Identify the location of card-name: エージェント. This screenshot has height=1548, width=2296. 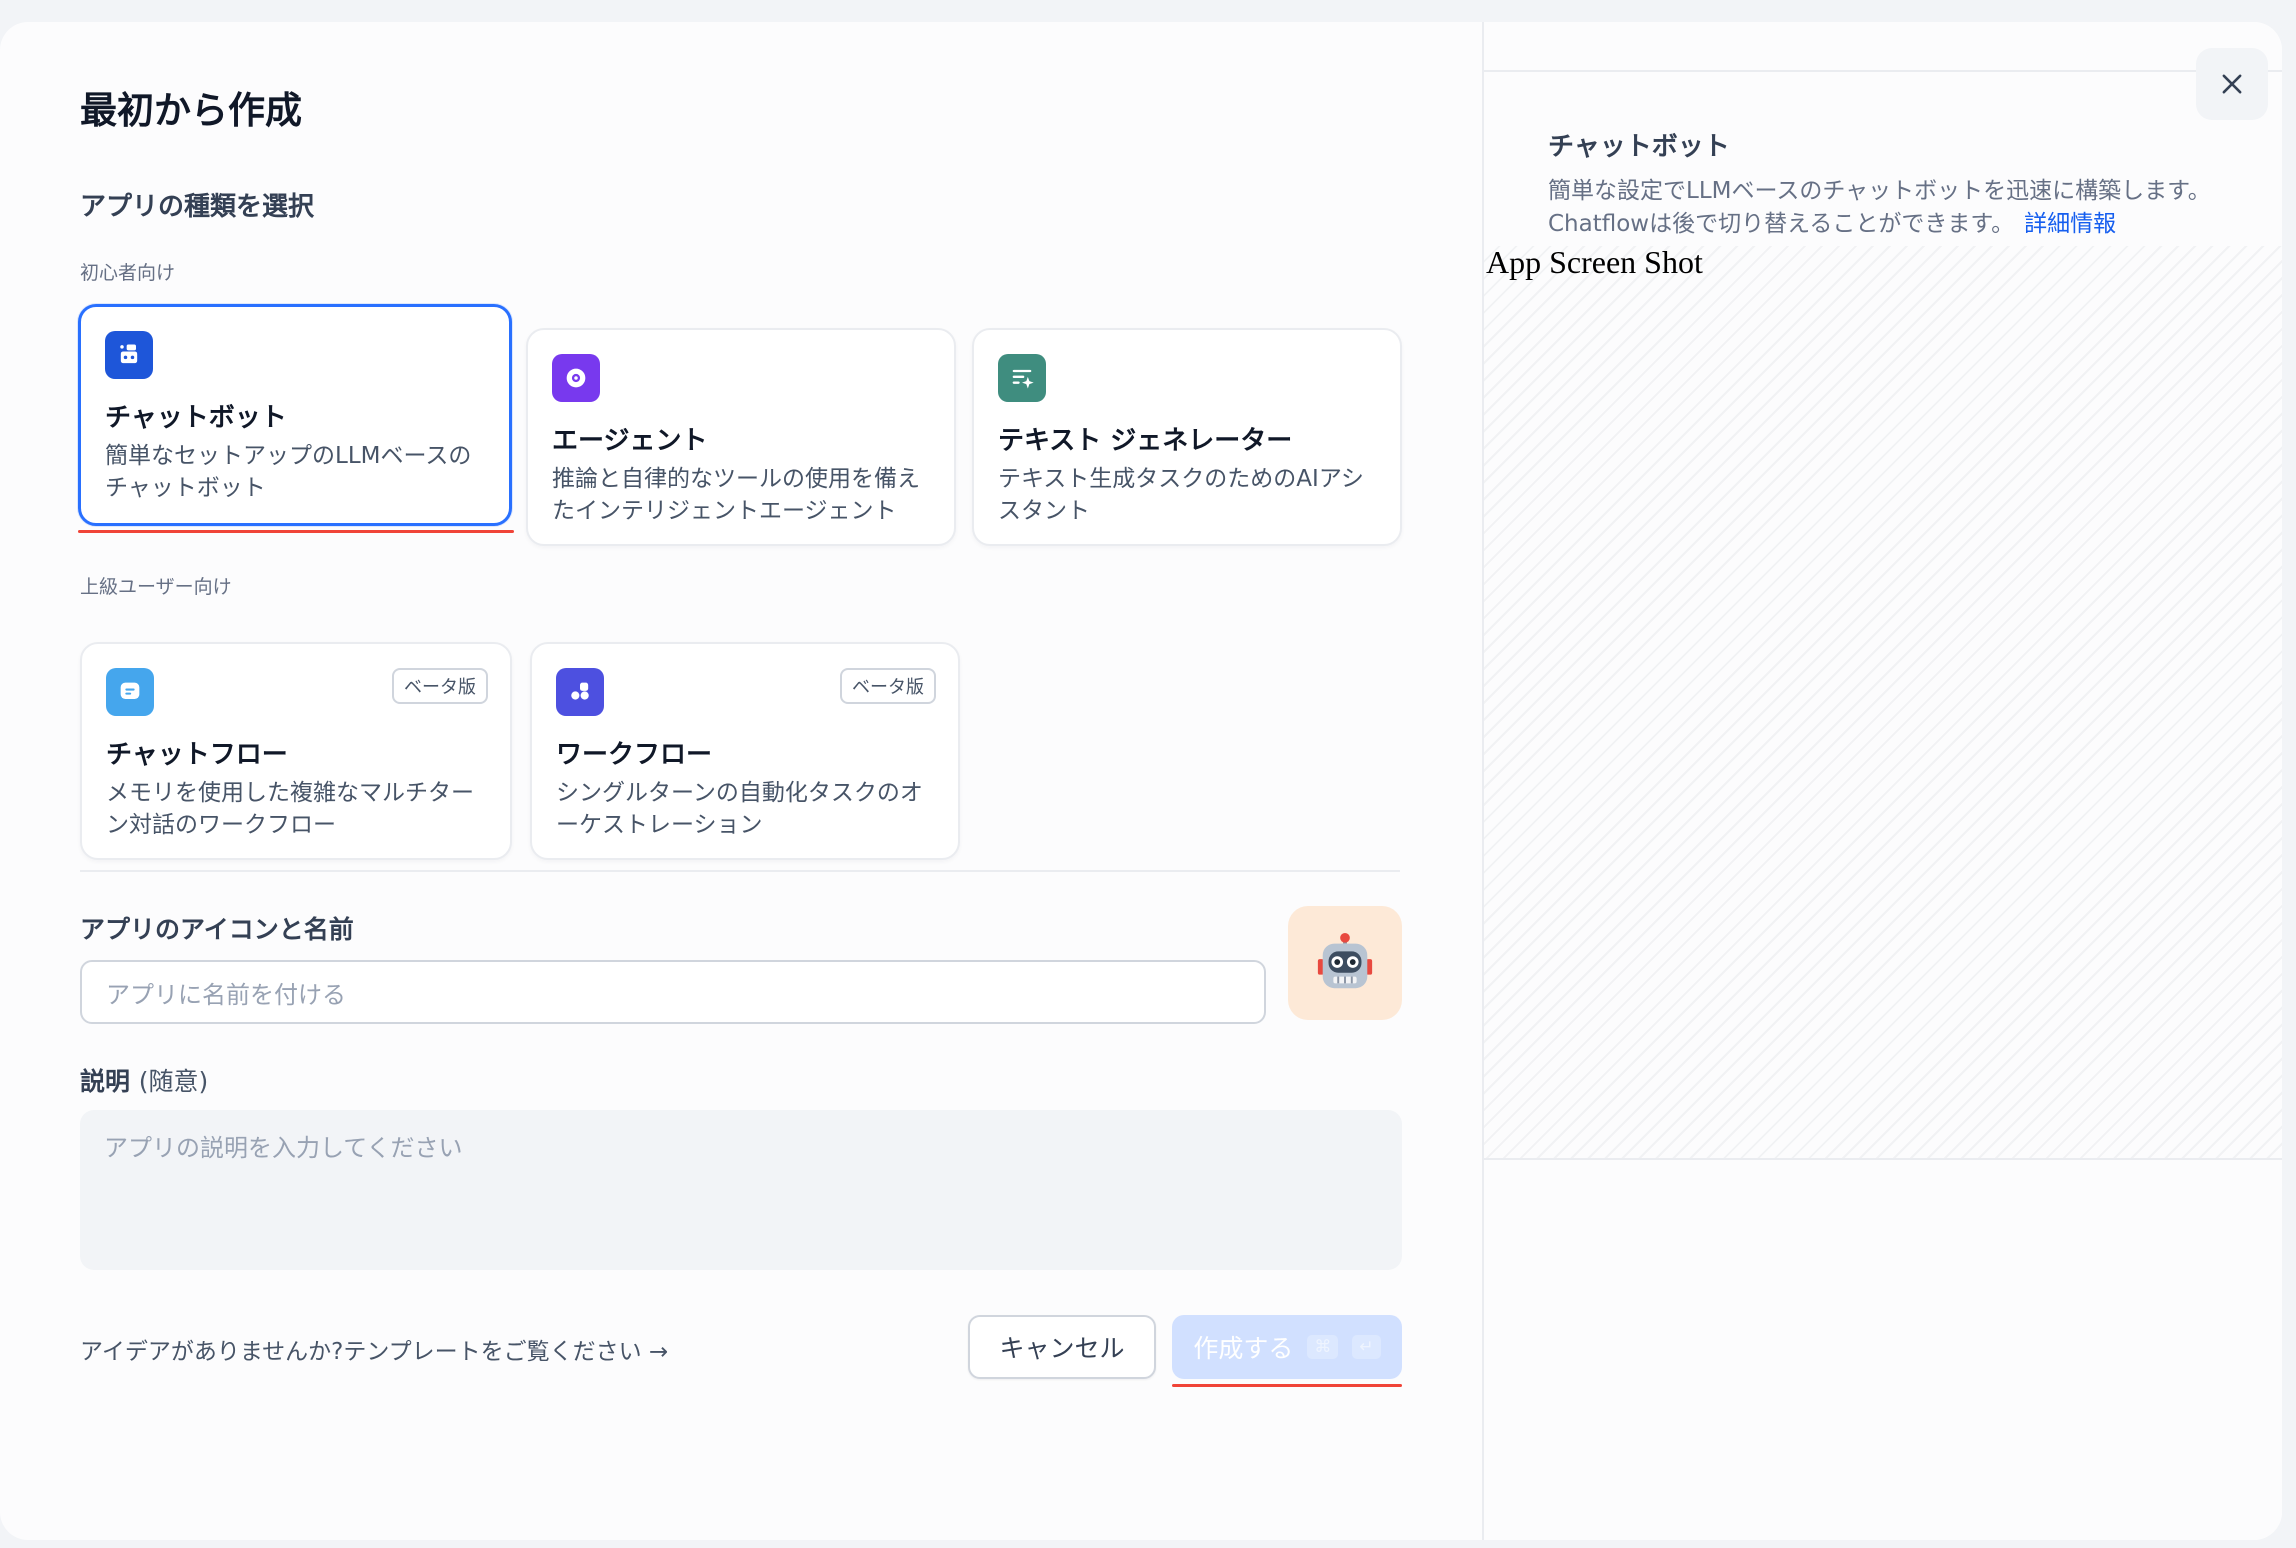
(630, 441).